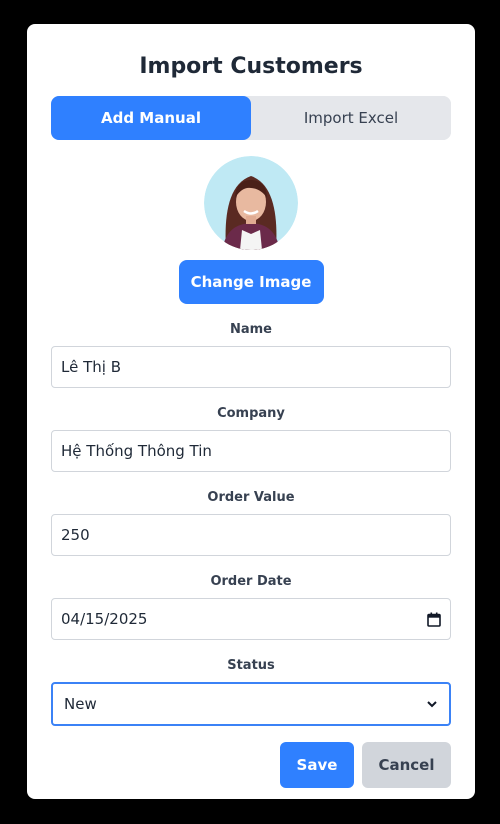 This screenshot has width=500, height=824. Describe the element at coordinates (136, 451) in the screenshot. I see `company-value: Hệ Thống Thông Tin` at that location.